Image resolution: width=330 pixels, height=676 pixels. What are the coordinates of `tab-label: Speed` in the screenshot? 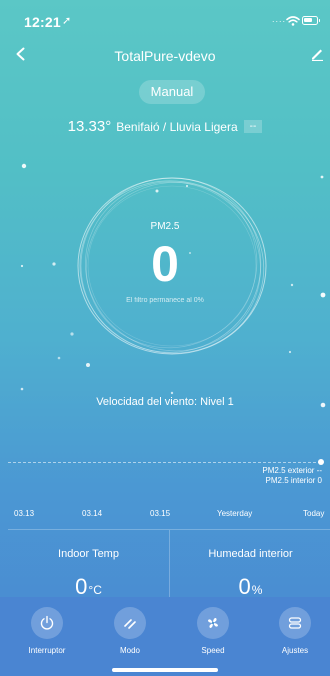 It's located at (213, 650).